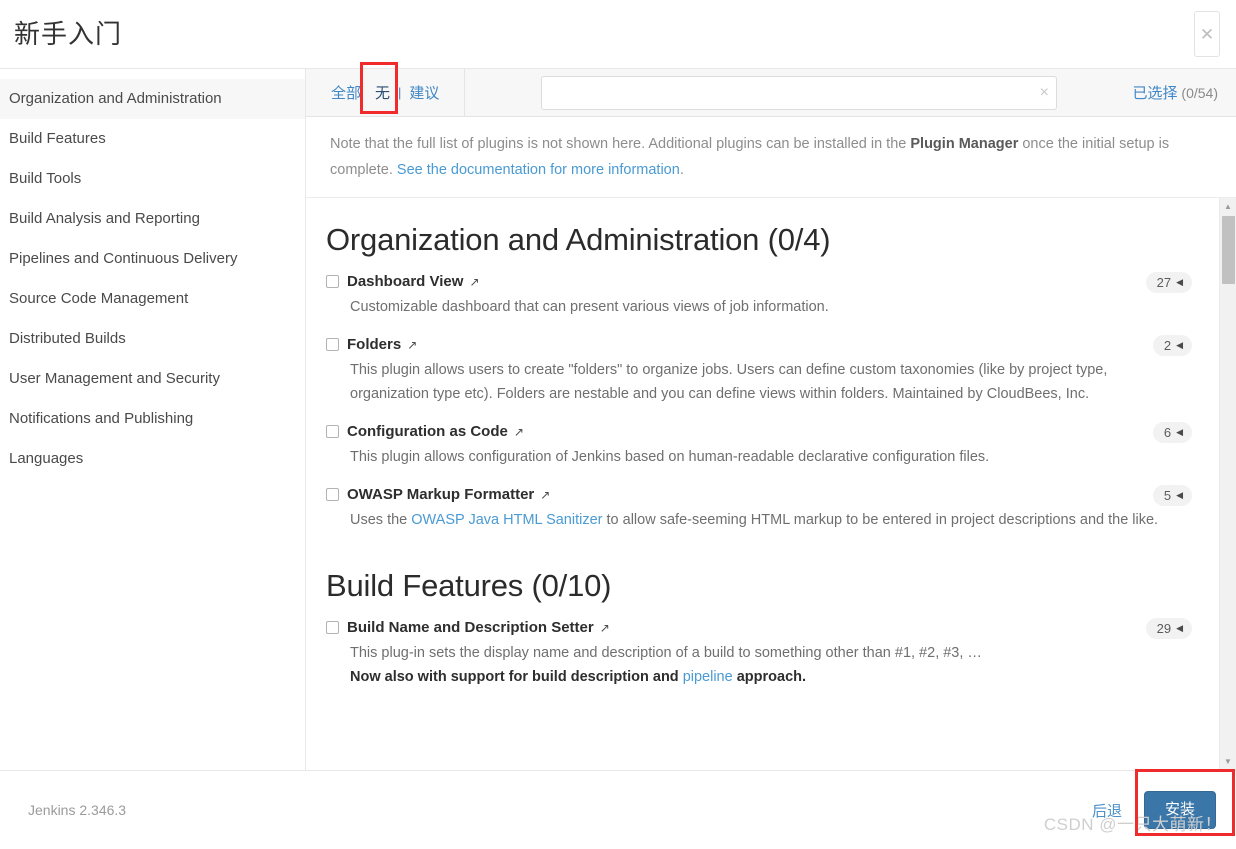  Describe the element at coordinates (374, 344) in the screenshot. I see `plugin-name: Folders` at that location.